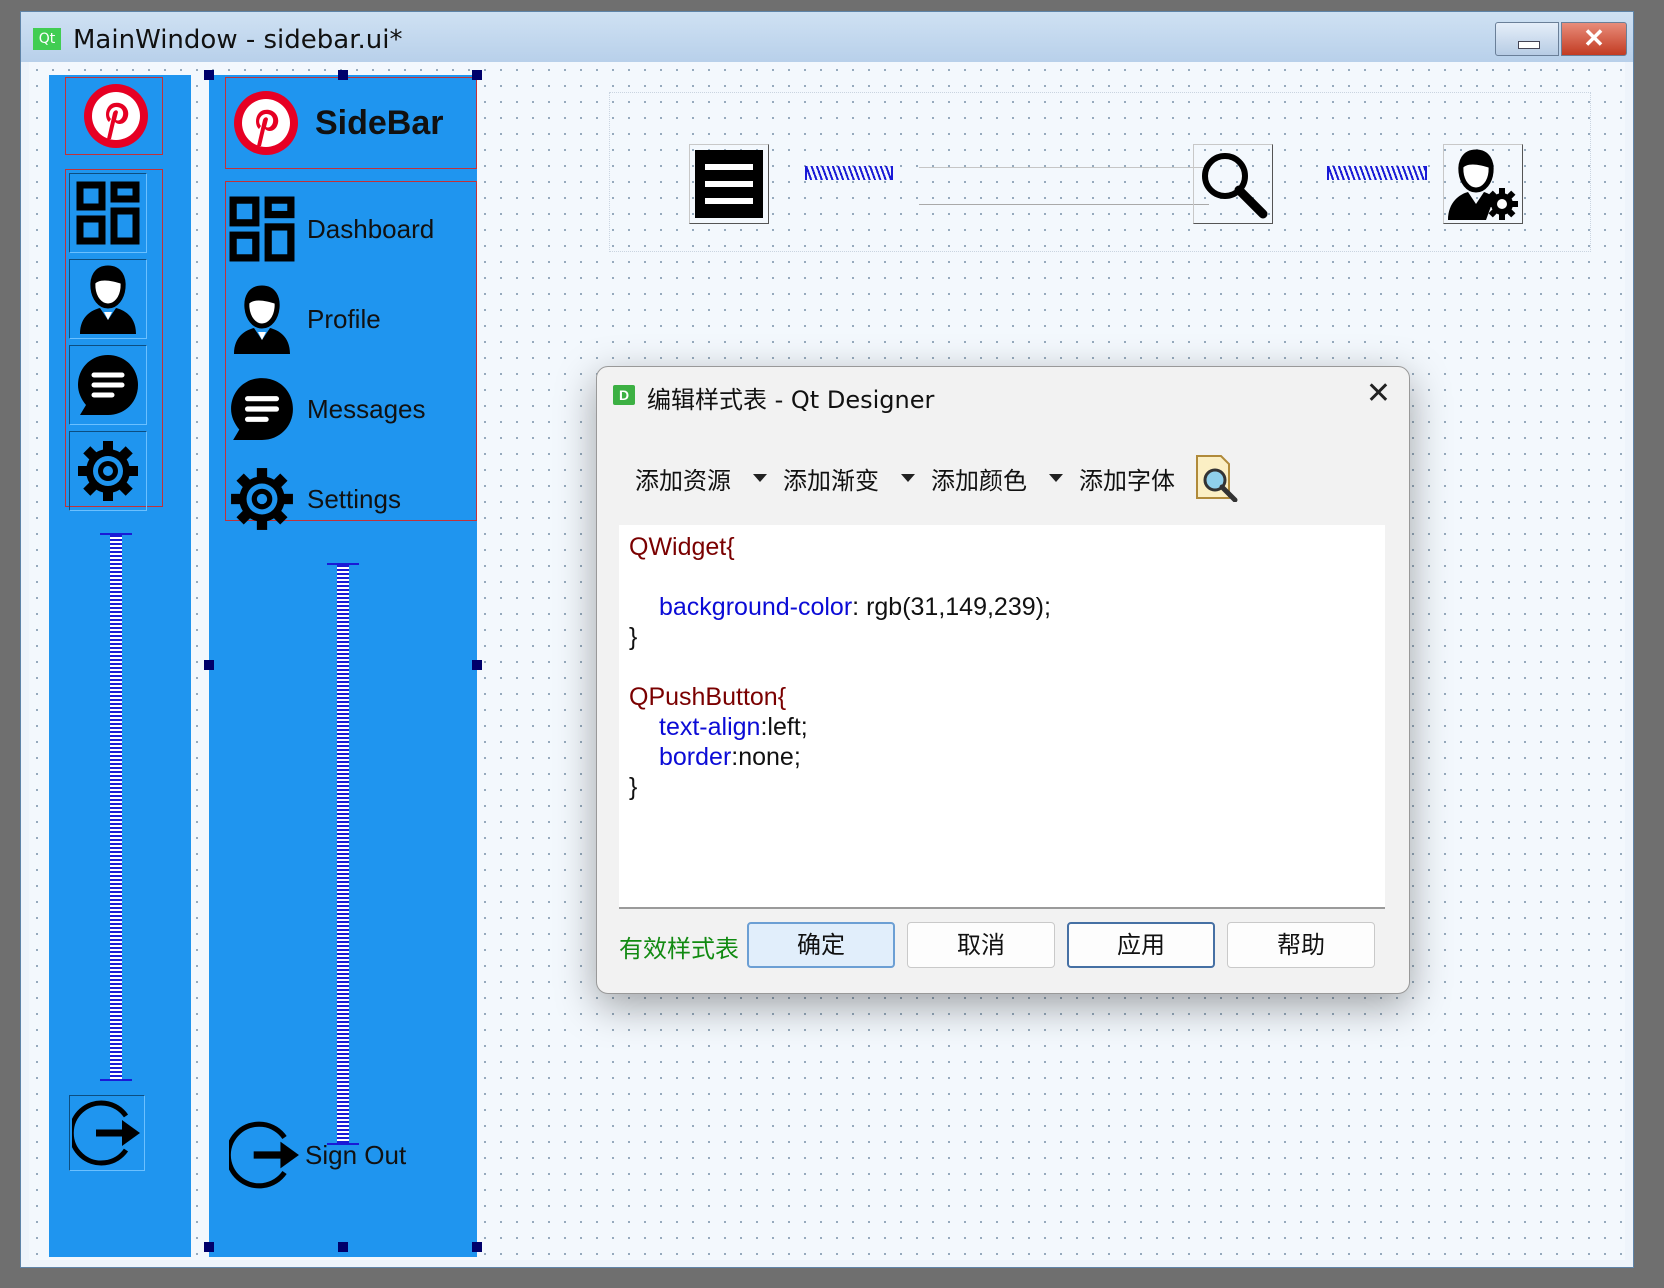 This screenshot has width=1664, height=1288. What do you see at coordinates (951, 607) in the screenshot?
I see `code-value: : rgb(31,149,239);` at bounding box center [951, 607].